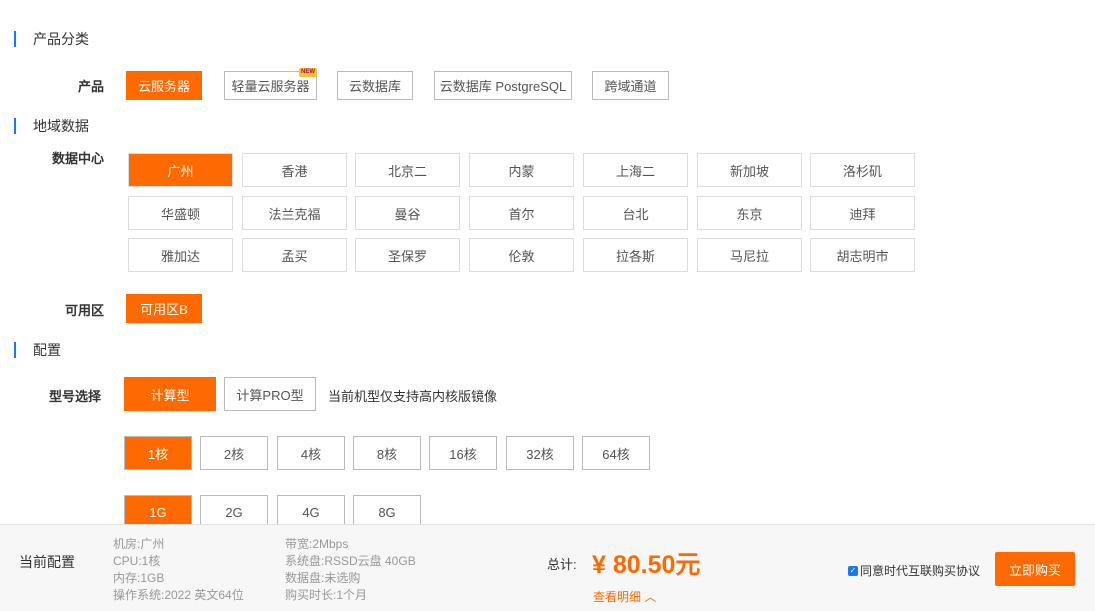 The height and width of the screenshot is (611, 1095). I want to click on product-option-postgresql: 云数据库 PostgreSQL, so click(503, 85).